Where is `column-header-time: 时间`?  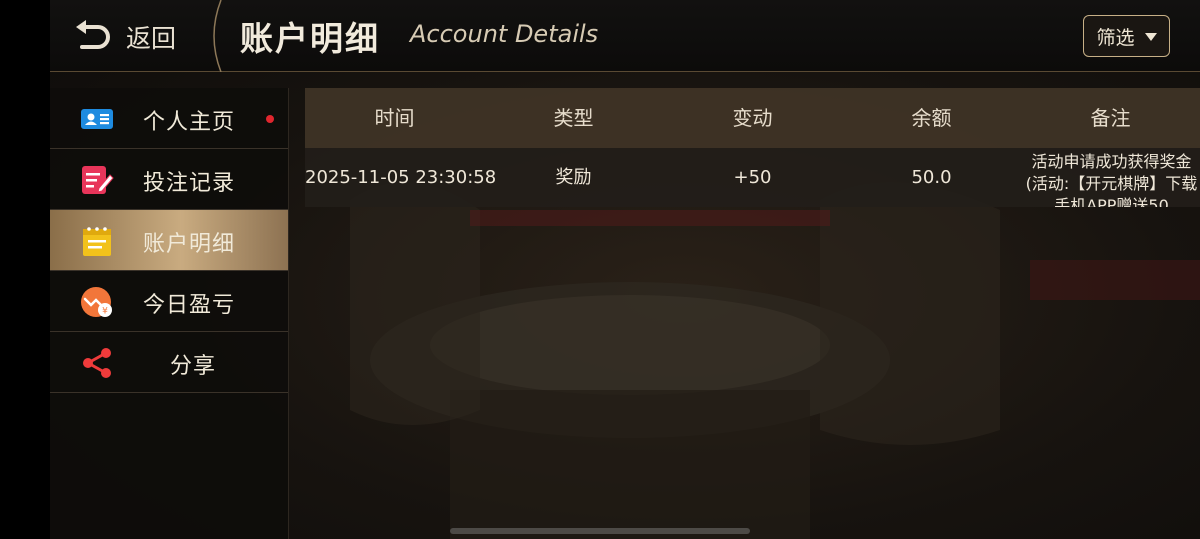
column-header-time: 时间 is located at coordinates (394, 118).